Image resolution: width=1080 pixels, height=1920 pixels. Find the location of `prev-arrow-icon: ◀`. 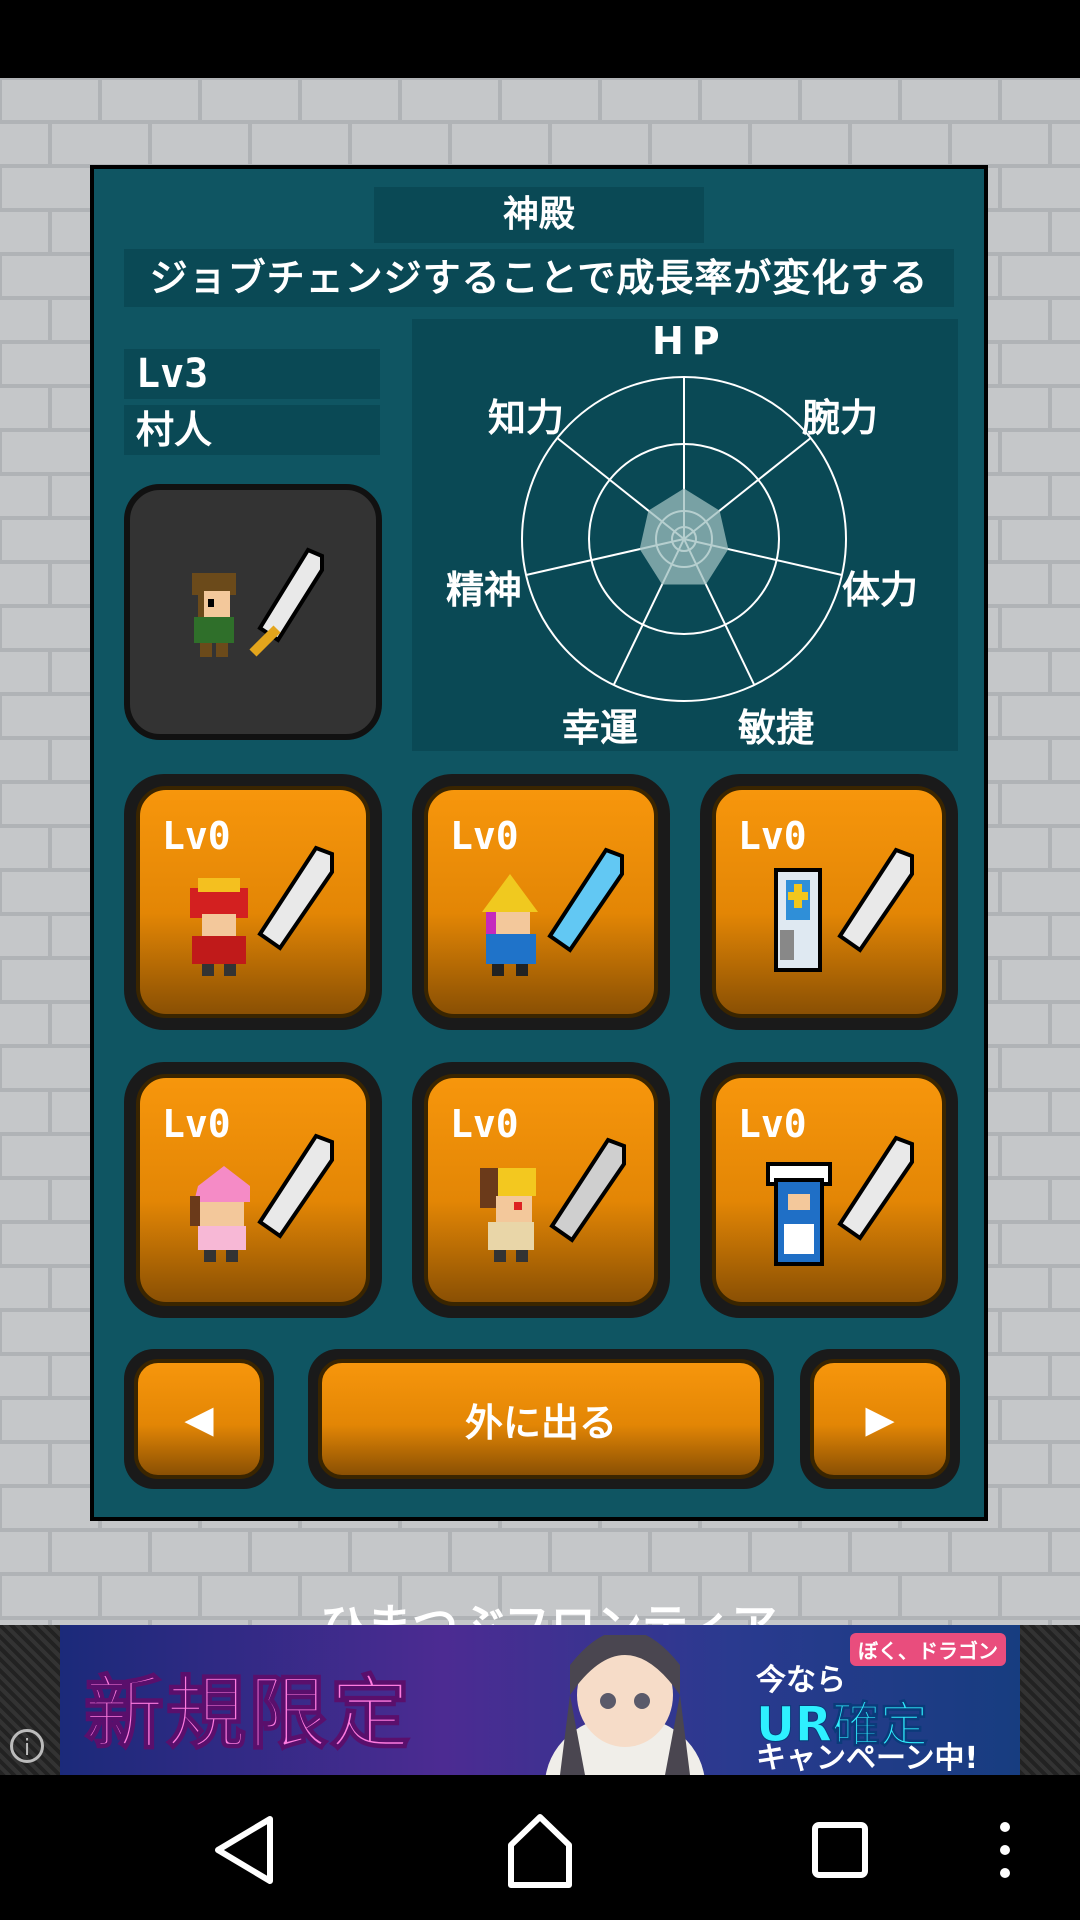

prev-arrow-icon: ◀ is located at coordinates (199, 1419).